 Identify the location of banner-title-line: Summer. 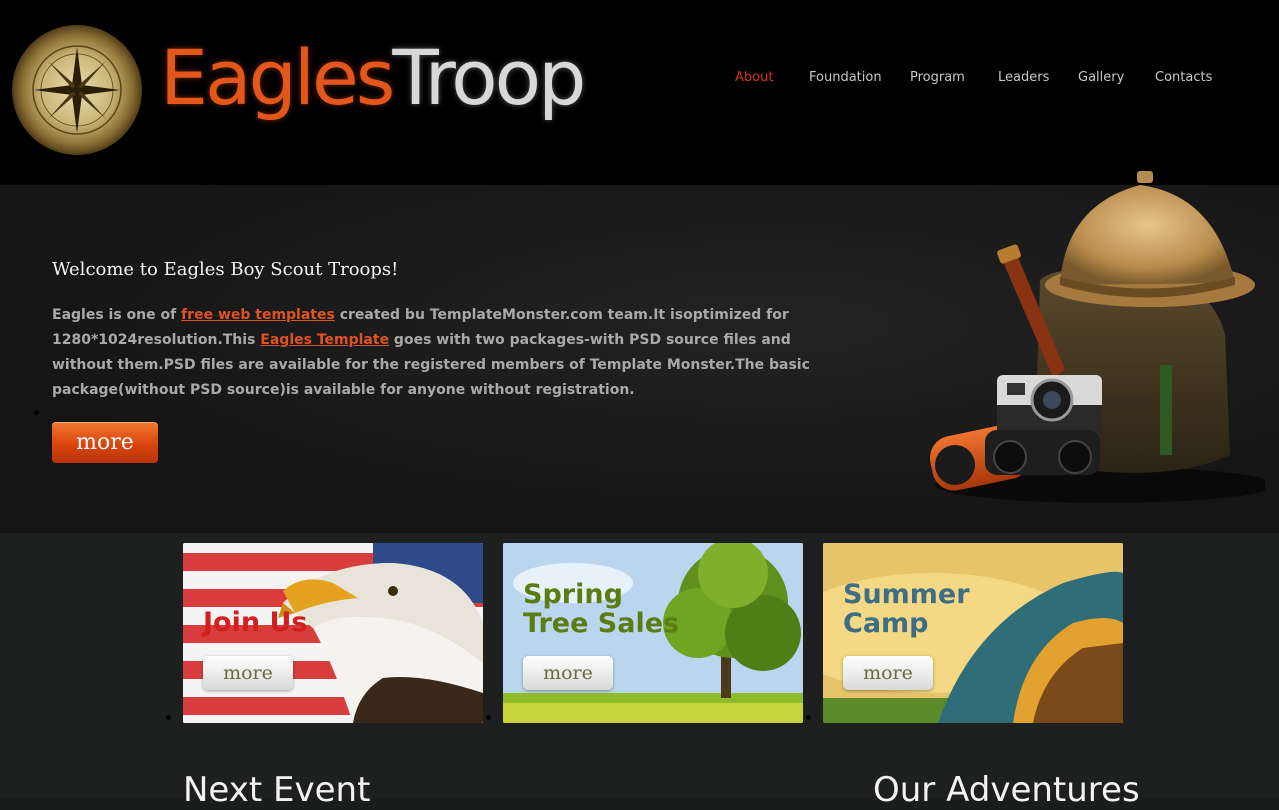
(906, 594).